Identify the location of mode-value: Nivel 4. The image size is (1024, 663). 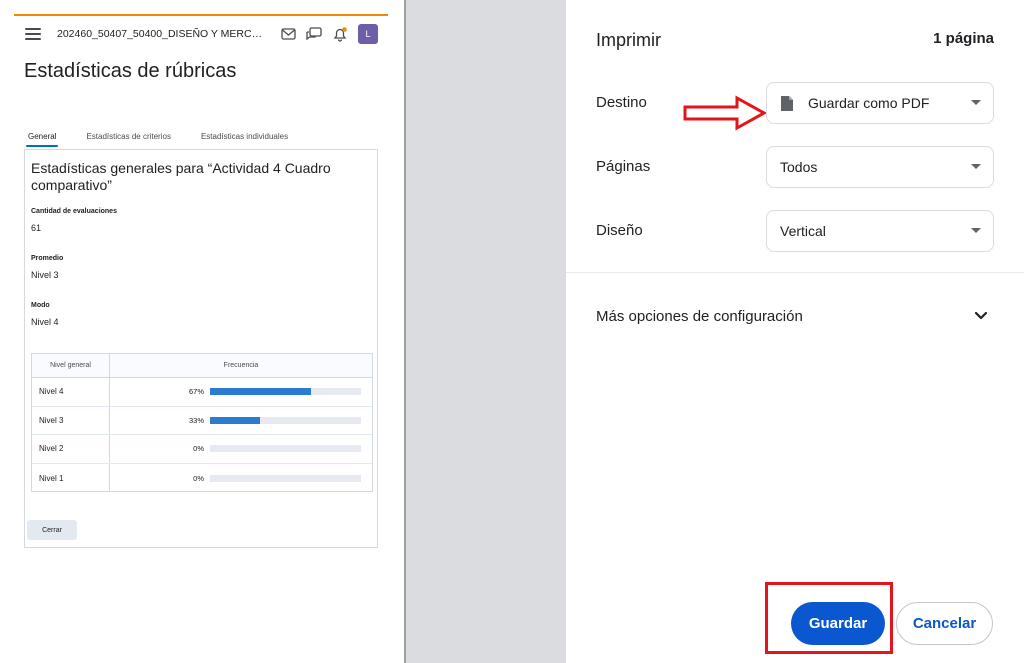
(45, 322).